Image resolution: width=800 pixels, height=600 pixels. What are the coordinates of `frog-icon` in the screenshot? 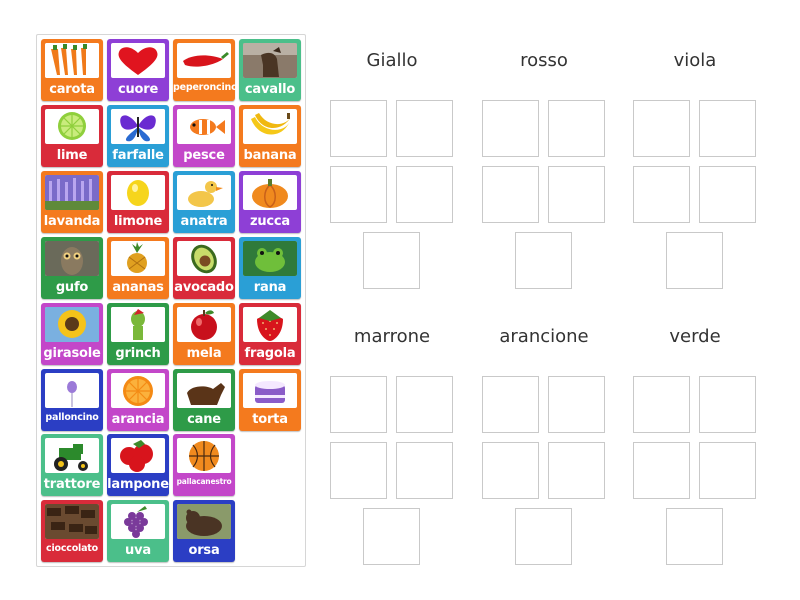 It's located at (270, 258).